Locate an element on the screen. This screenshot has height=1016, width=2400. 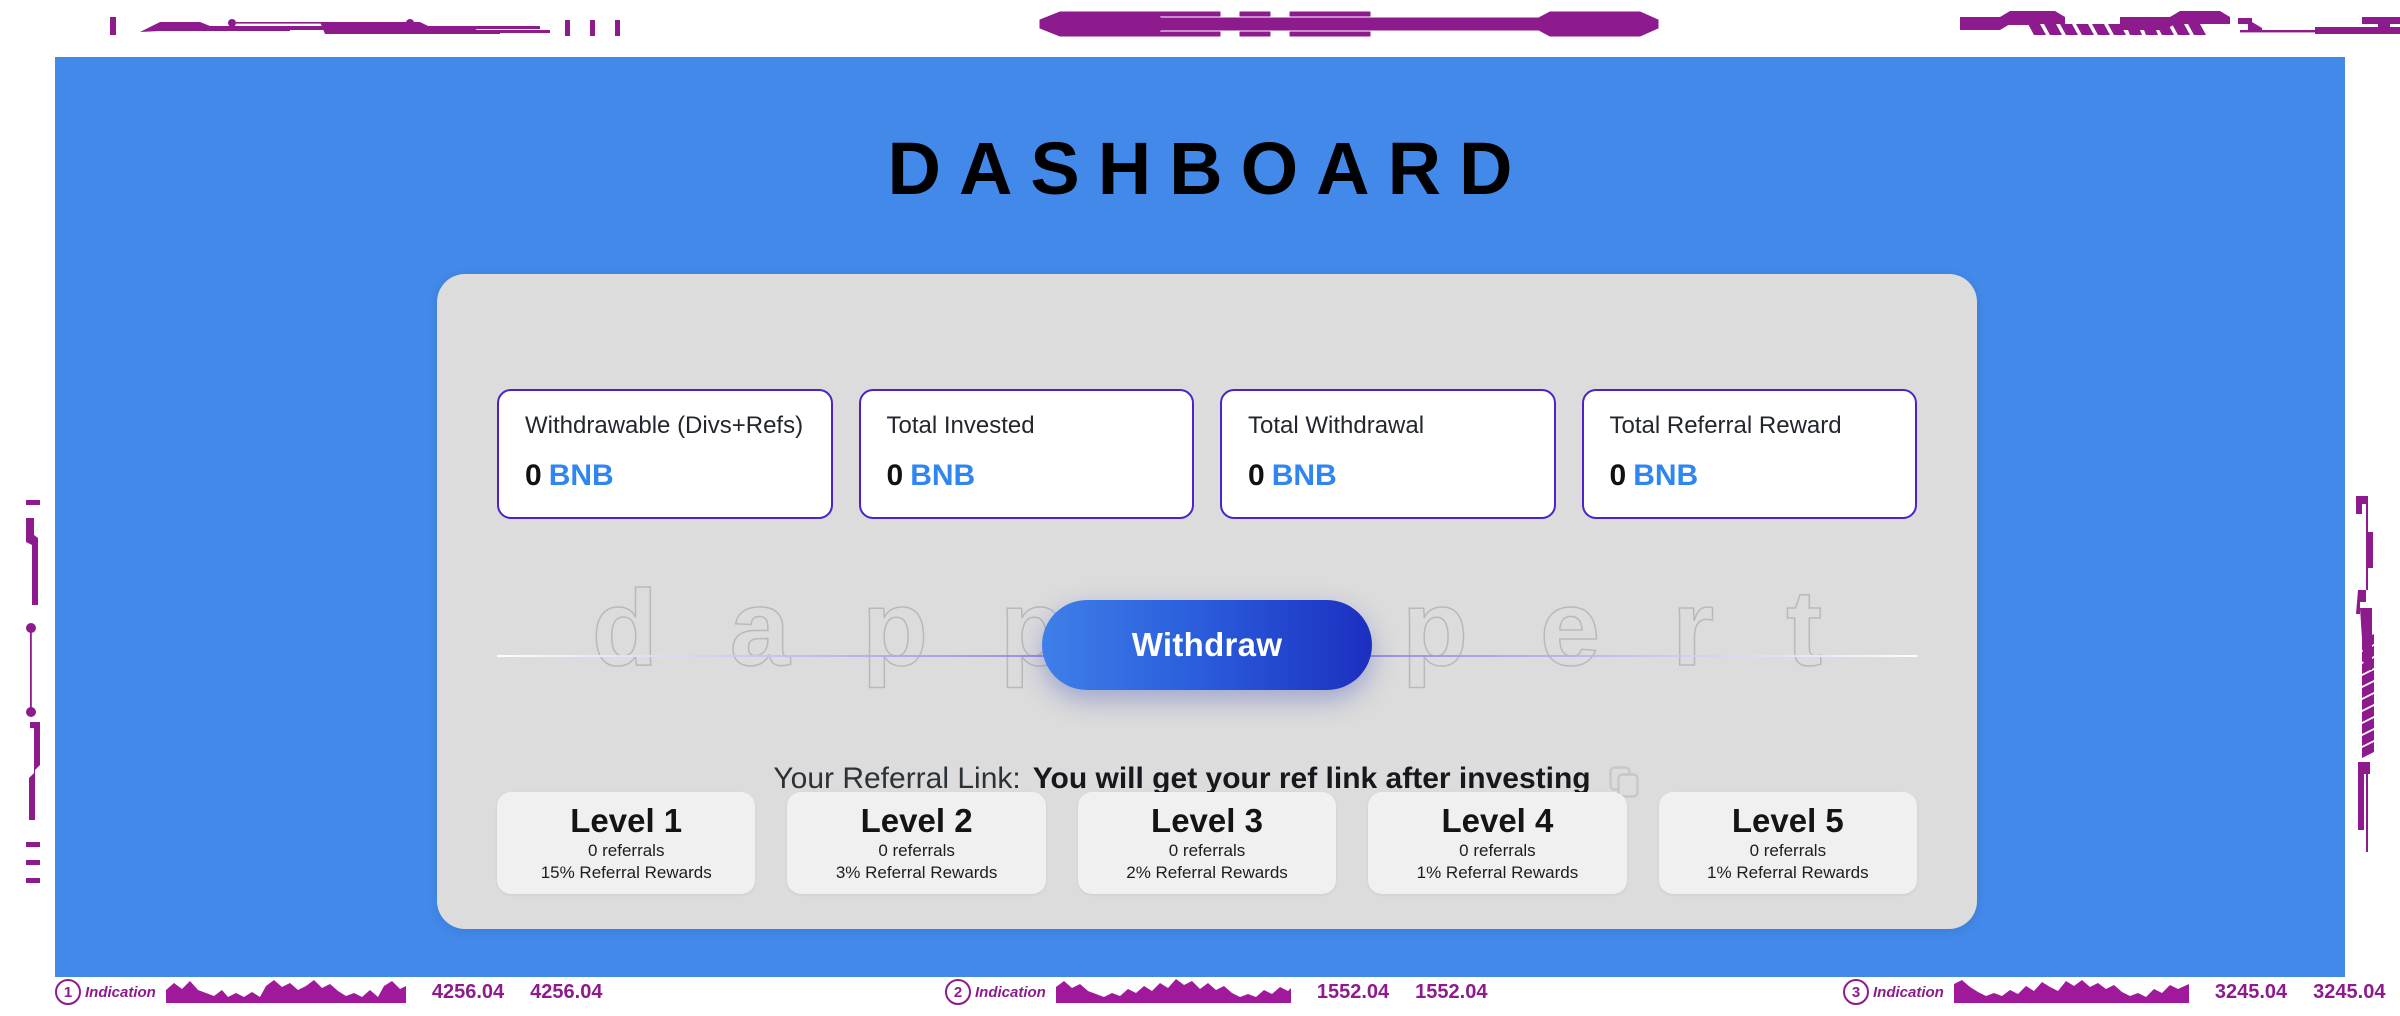
stat-label: Total Referral Reward is located at coordinates (1725, 425).